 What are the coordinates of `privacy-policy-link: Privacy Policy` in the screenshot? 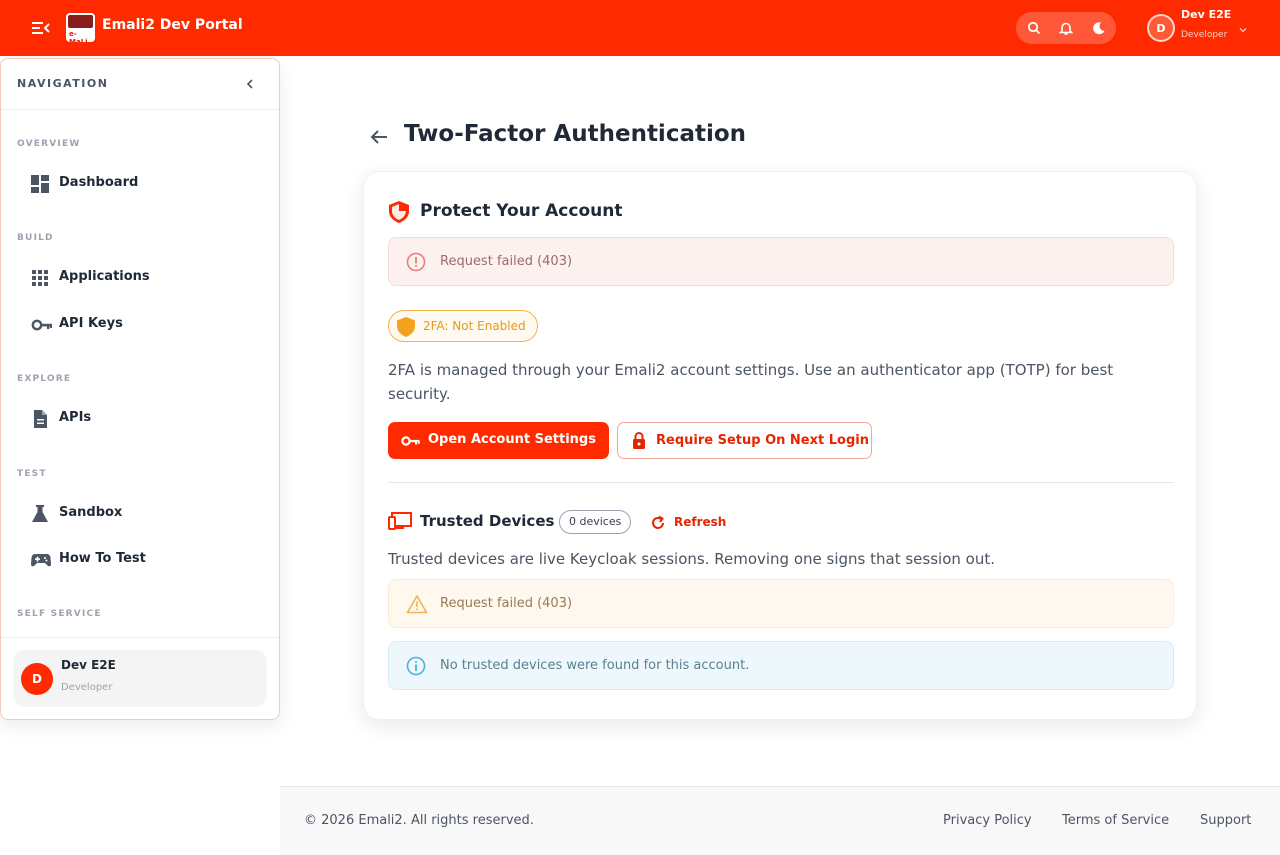 It's located at (987, 820).